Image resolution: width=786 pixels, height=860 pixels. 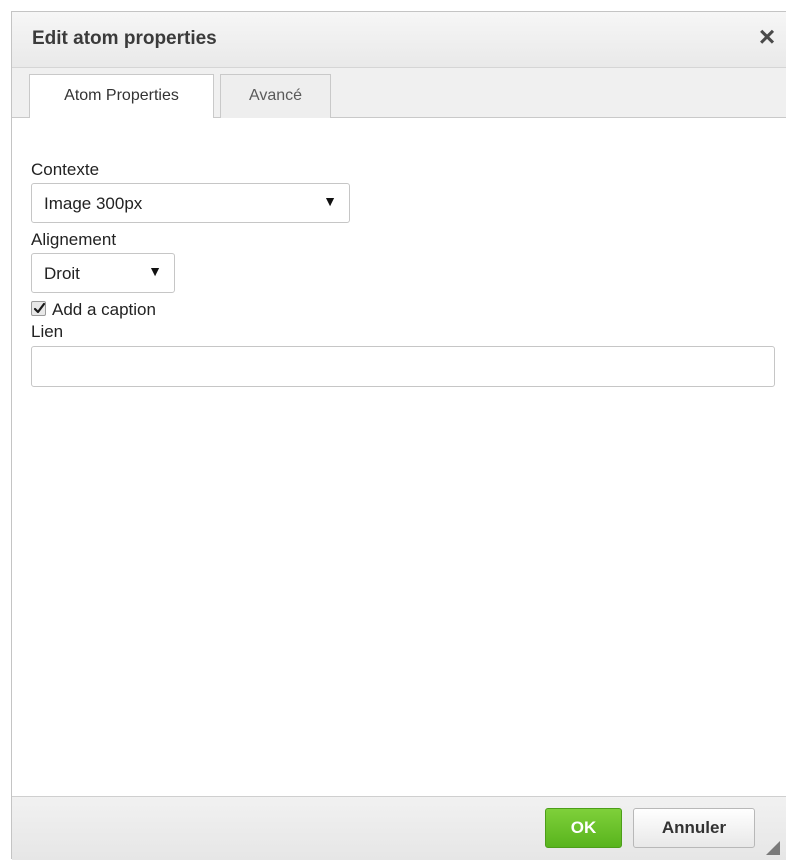 I want to click on contexte-label: Contexte, so click(x=65, y=169).